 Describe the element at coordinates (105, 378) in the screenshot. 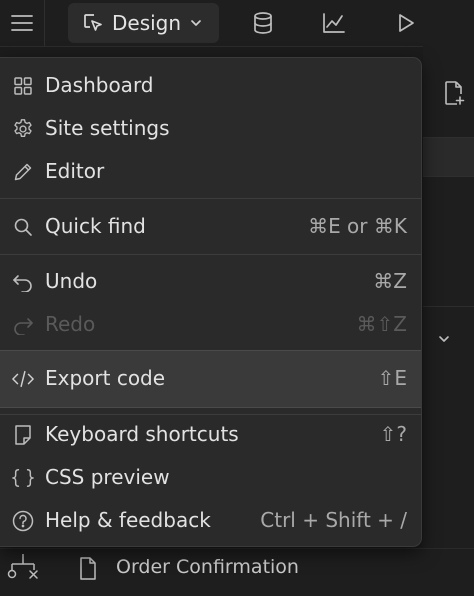

I see `menu-item-label: Export code` at that location.